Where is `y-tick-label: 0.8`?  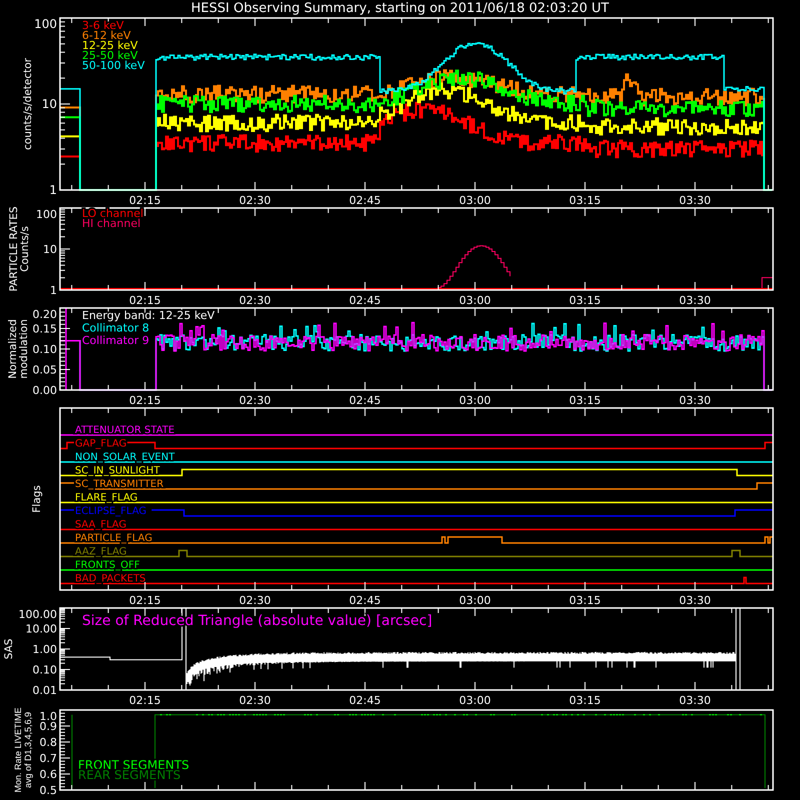
y-tick-label: 0.8 is located at coordinates (48, 742).